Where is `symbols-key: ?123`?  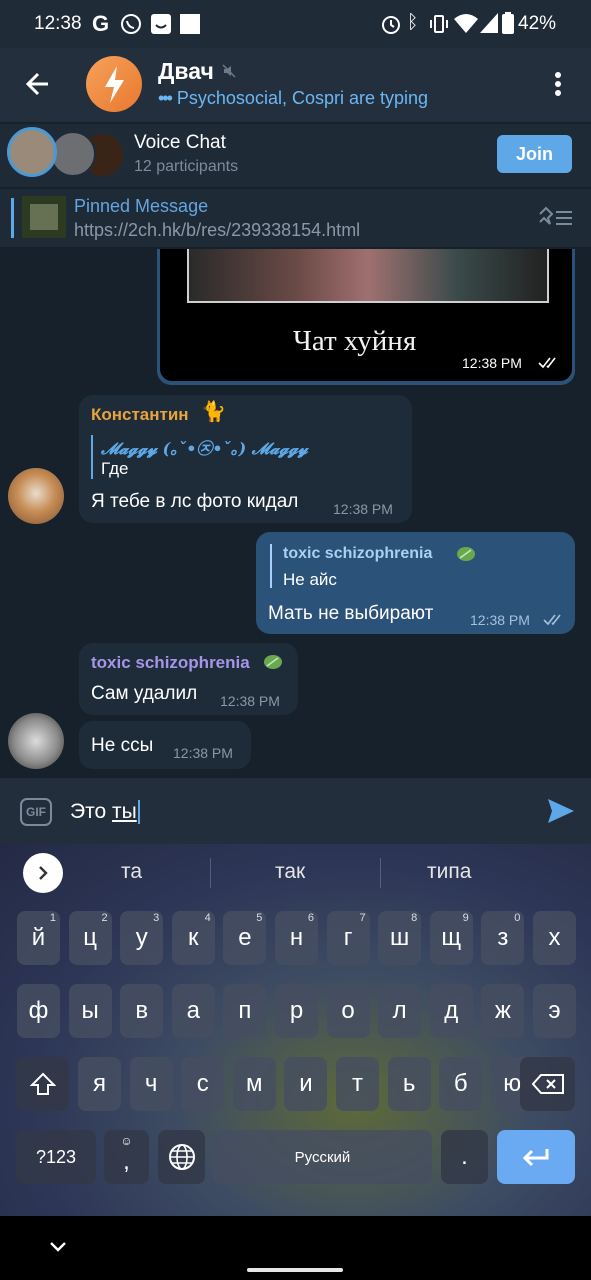 symbols-key: ?123 is located at coordinates (56, 1157).